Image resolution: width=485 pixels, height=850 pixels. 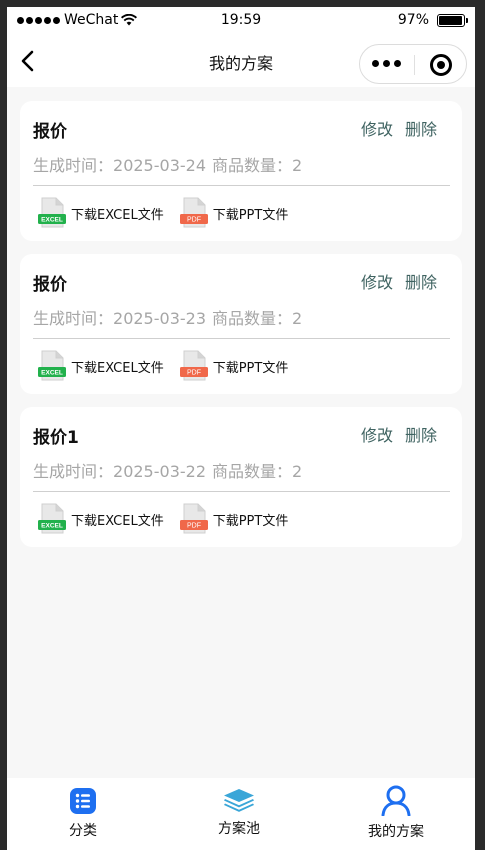 I want to click on user-icon, so click(x=396, y=800).